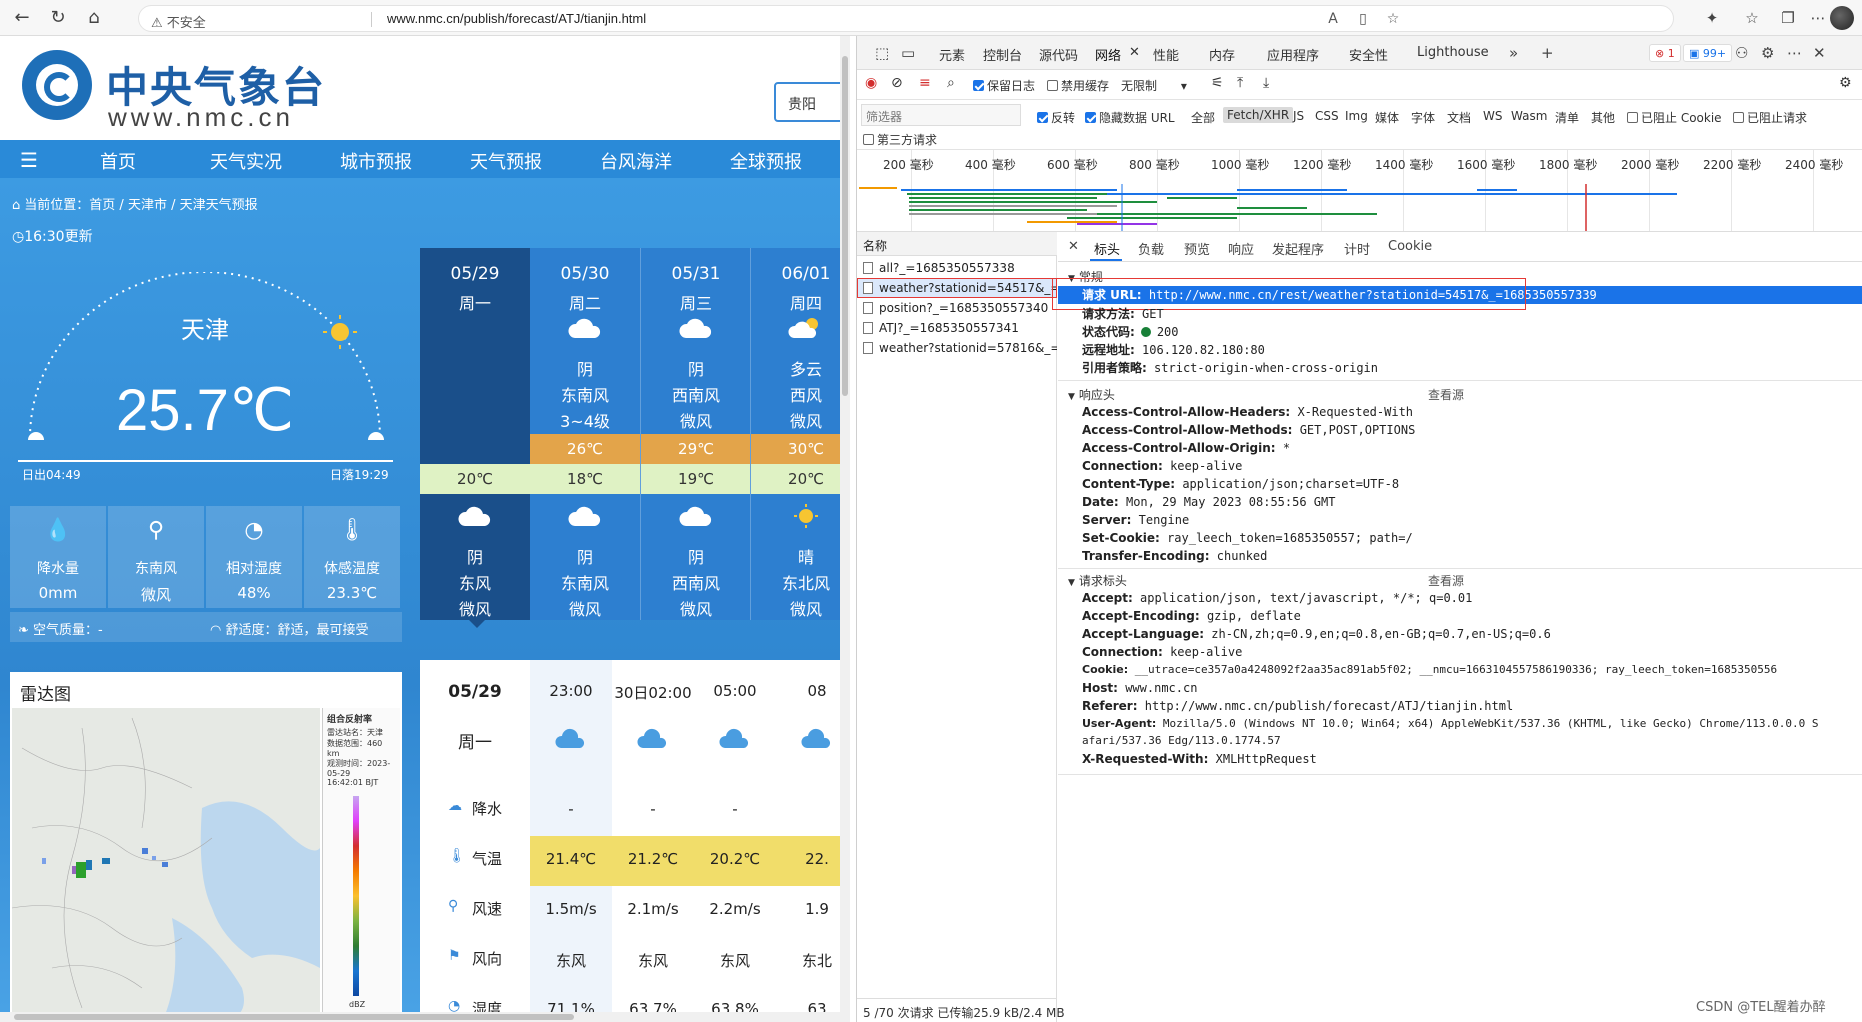 The height and width of the screenshot is (1022, 1862). Describe the element at coordinates (1446, 394) in the screenshot. I see `response-view-source-link: 查看源` at that location.